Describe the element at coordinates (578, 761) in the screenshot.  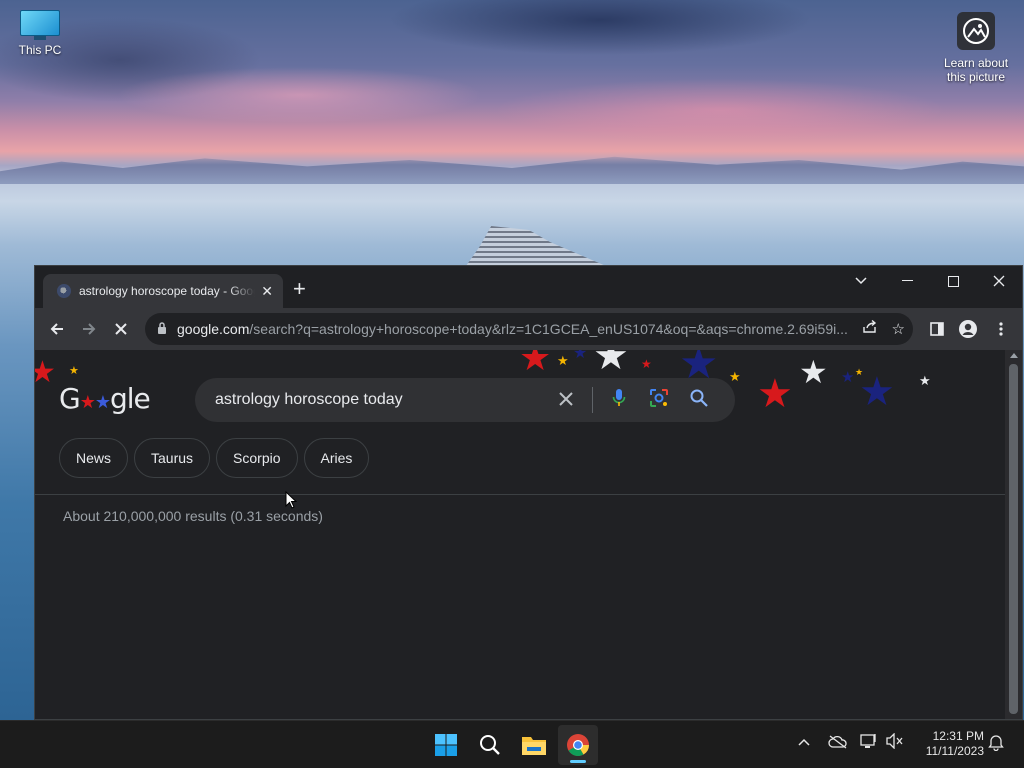
I see `active-indicator` at that location.